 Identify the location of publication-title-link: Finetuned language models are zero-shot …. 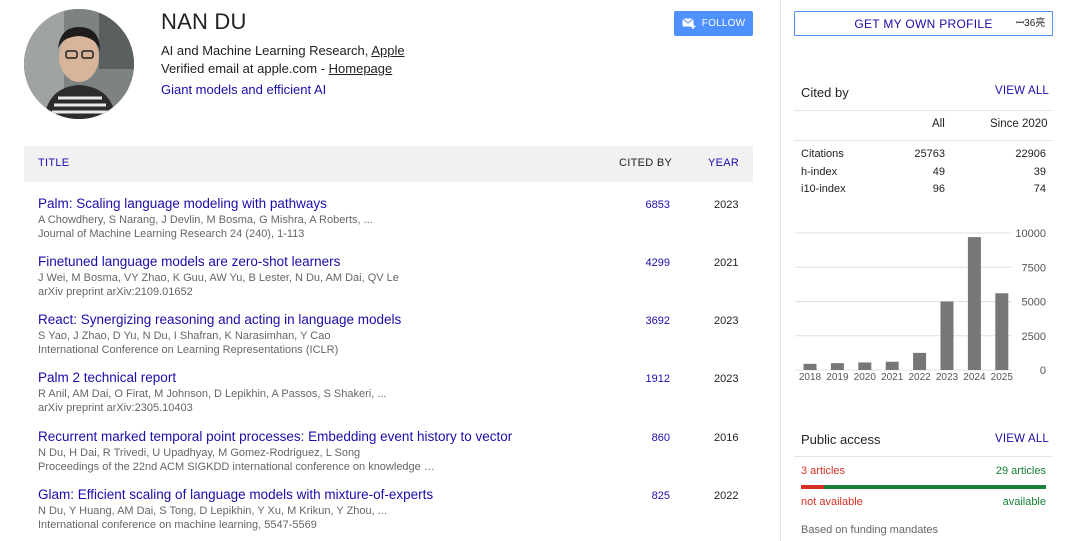
(189, 261).